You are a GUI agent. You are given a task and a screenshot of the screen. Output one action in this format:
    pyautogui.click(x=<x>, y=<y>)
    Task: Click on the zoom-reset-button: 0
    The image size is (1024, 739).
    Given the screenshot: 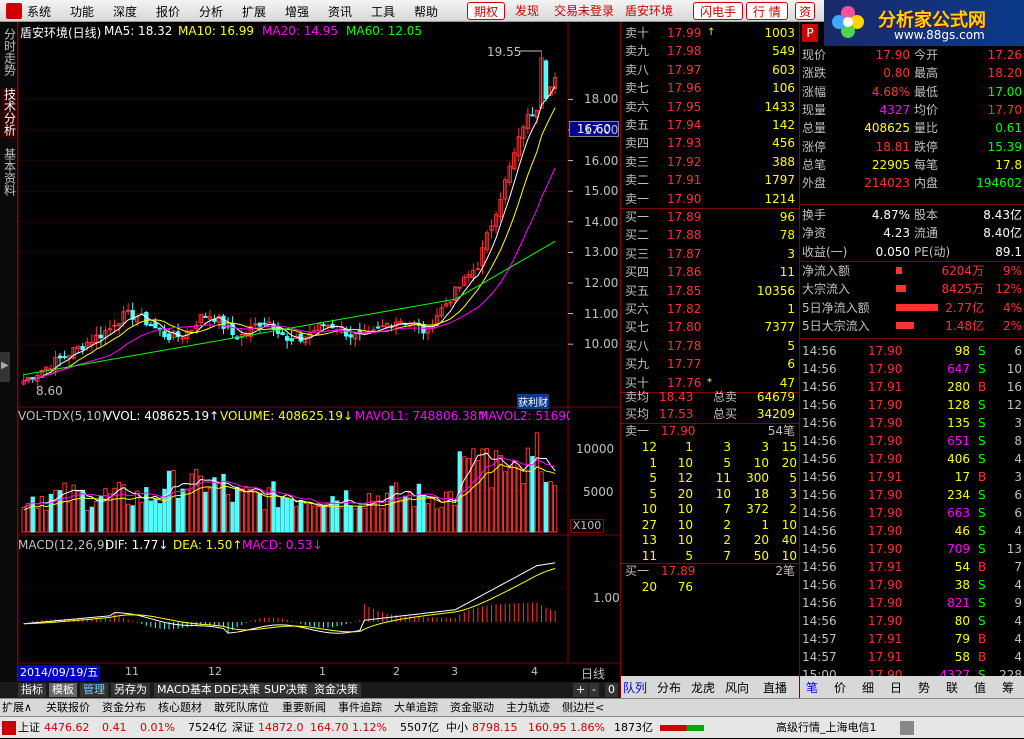 What is the action you would take?
    pyautogui.click(x=611, y=690)
    